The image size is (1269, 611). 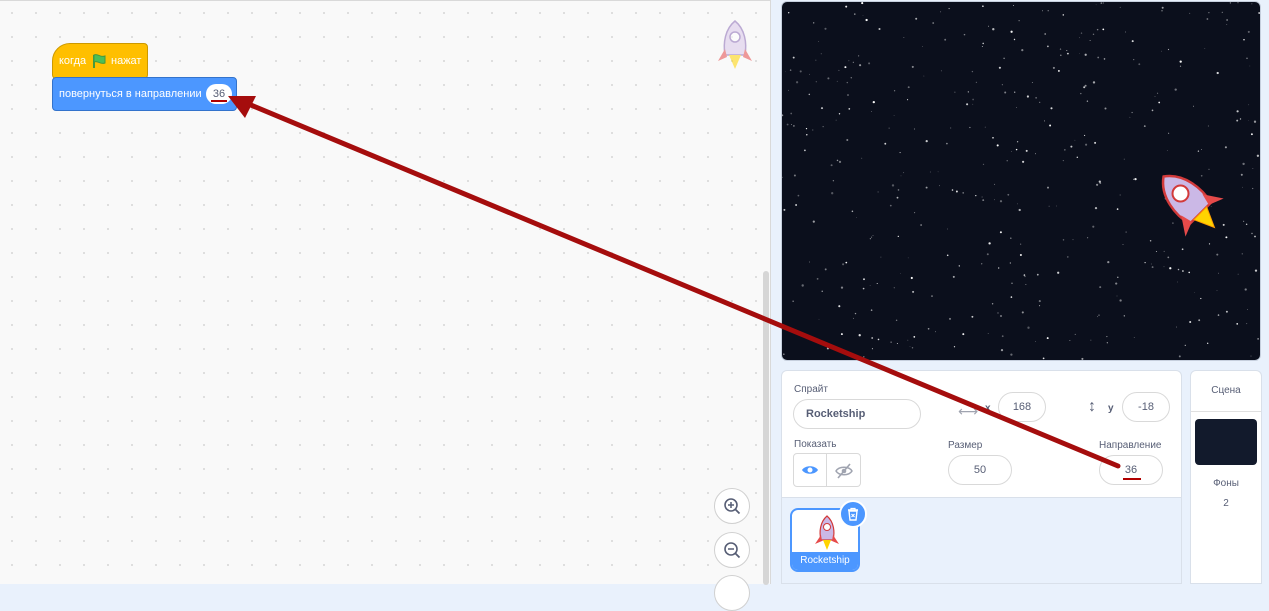 I want to click on stage-selector: Сцена Фоны 2, so click(x=1226, y=477).